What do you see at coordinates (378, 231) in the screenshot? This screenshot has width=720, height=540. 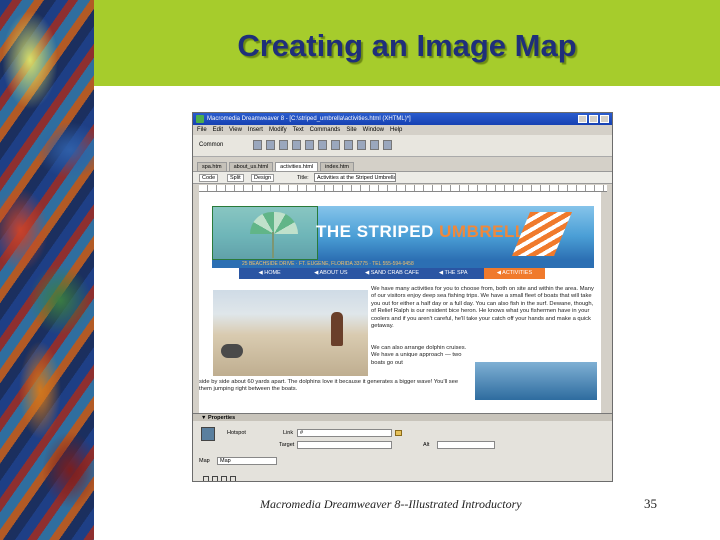 I see `brand-prefix: THE STRIPED` at bounding box center [378, 231].